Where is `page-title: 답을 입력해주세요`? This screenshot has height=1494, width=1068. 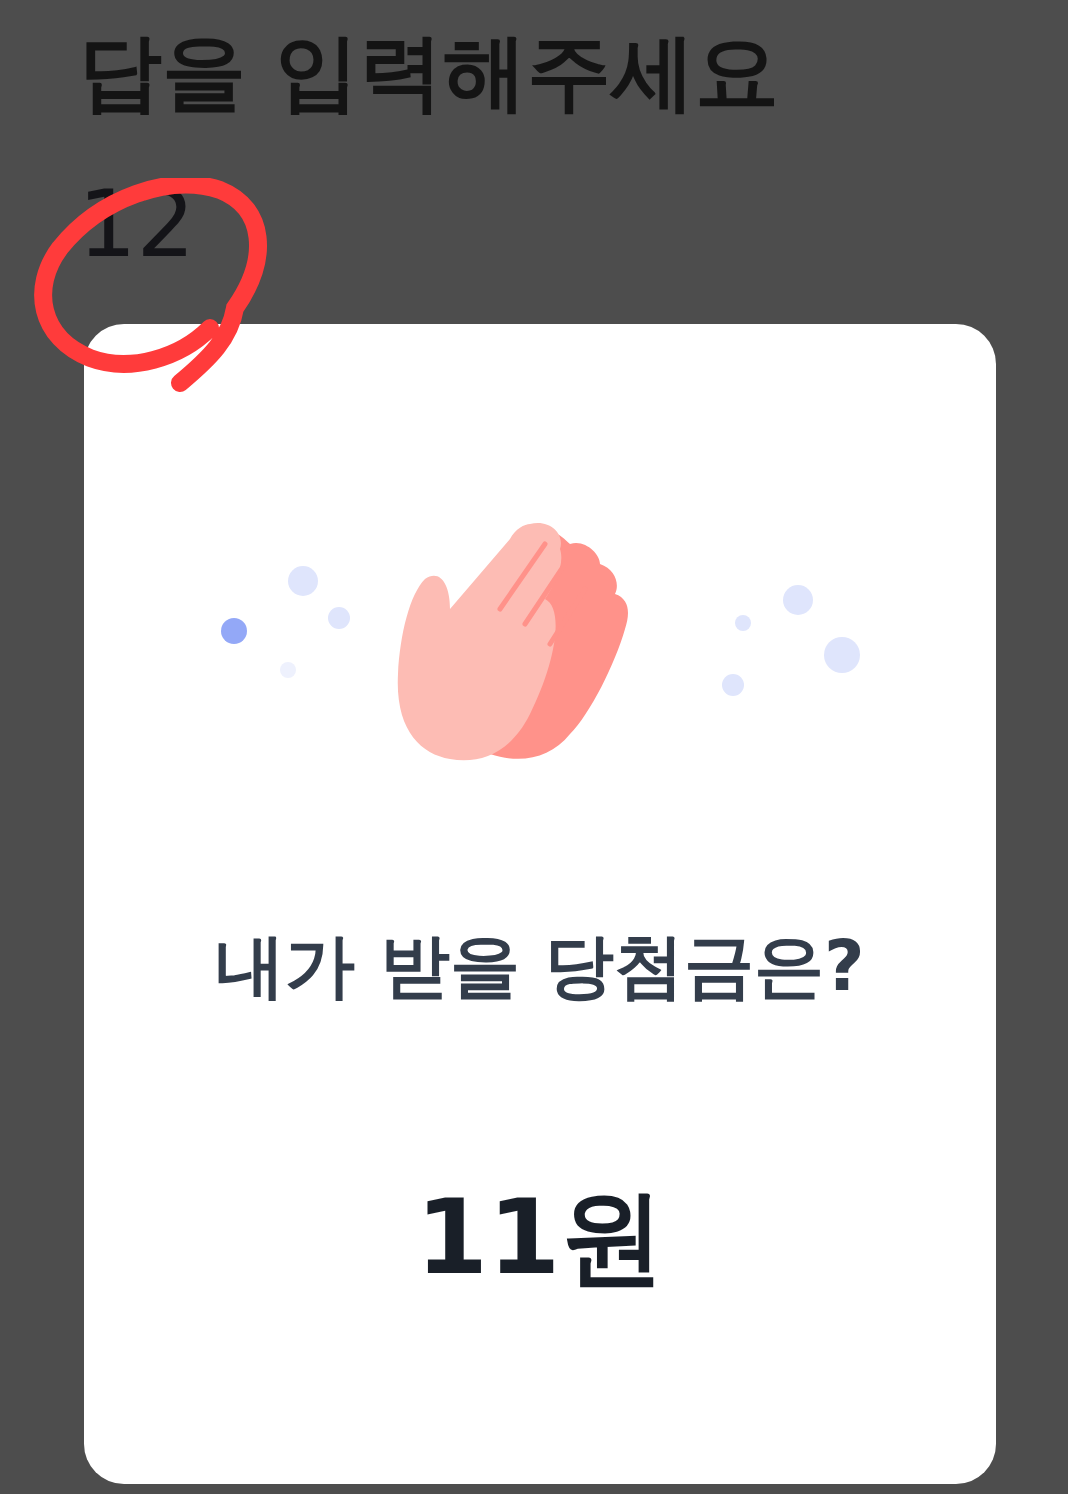
page-title: 답을 입력해주세요 is located at coordinates (429, 72).